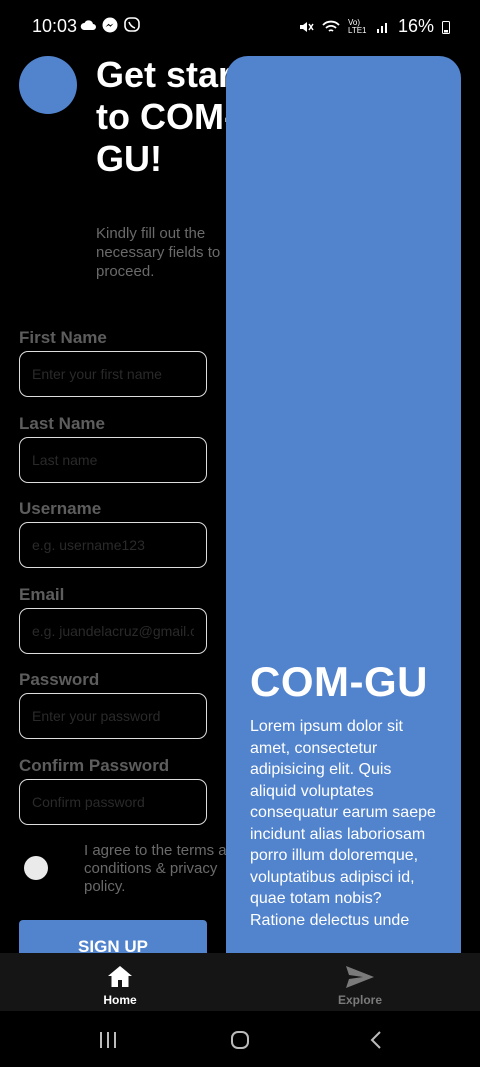 The height and width of the screenshot is (1067, 480). I want to click on wifi-icon, so click(331, 26).